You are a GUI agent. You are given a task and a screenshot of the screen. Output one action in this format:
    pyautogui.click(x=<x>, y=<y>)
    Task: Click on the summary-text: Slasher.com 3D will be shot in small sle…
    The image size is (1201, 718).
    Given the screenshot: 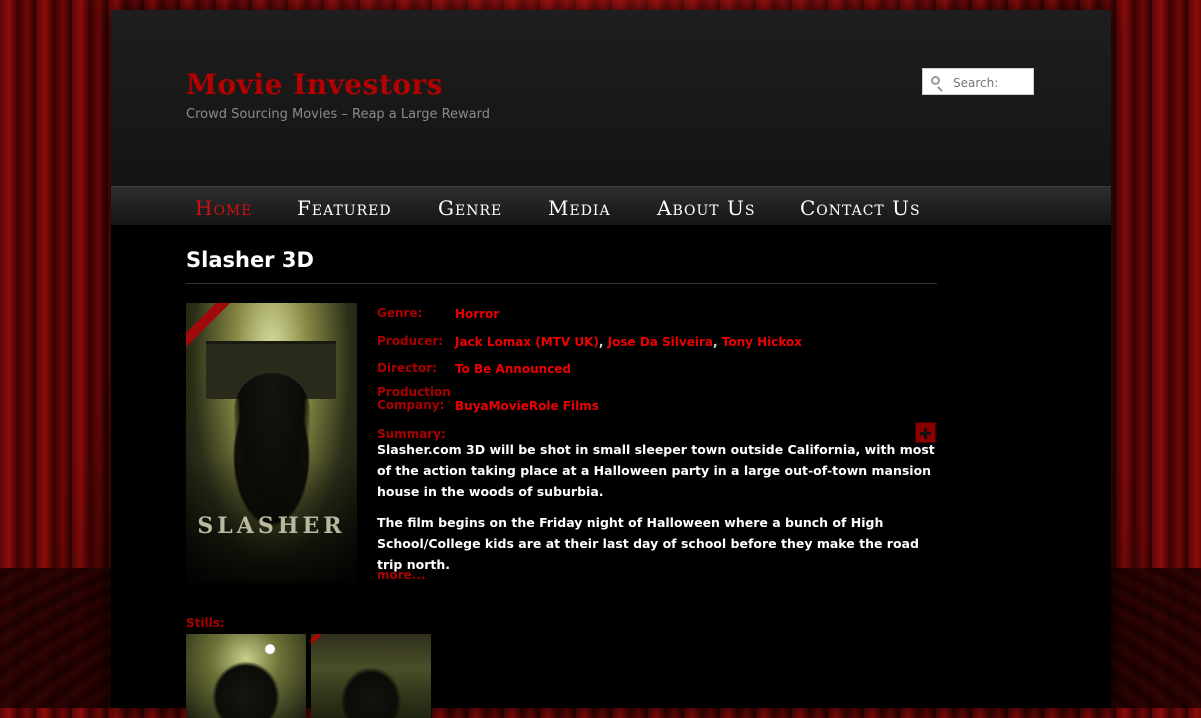 What is the action you would take?
    pyautogui.click(x=657, y=507)
    